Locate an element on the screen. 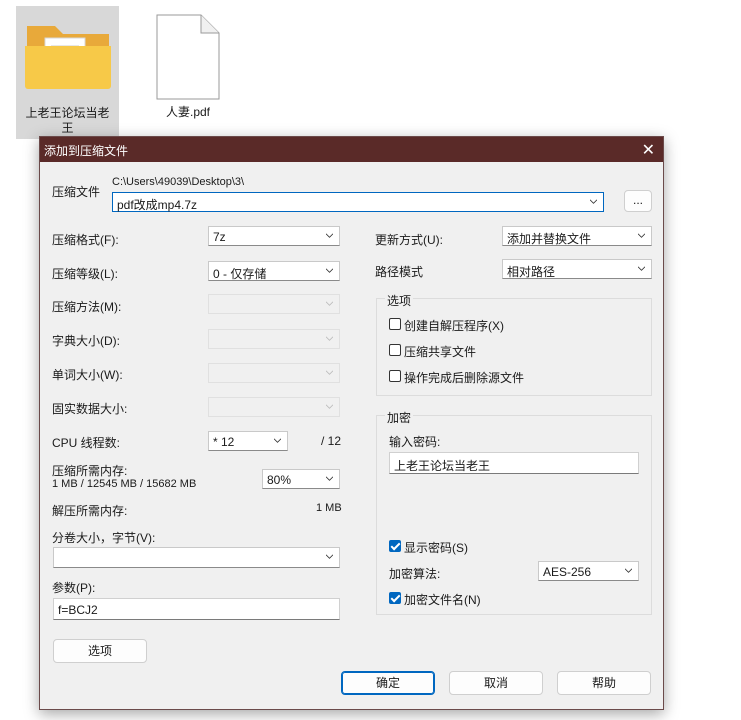 The image size is (741, 720). update-select: 添加并替换文件 is located at coordinates (577, 236).